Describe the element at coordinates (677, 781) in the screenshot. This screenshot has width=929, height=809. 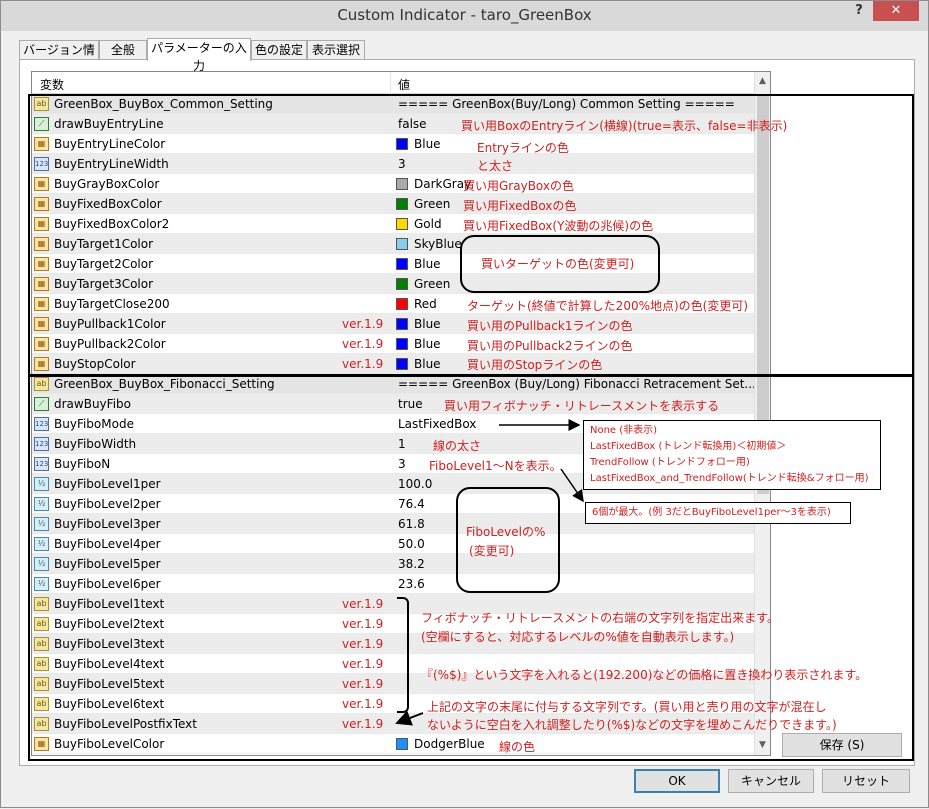
I see `ok-button: OK` at that location.